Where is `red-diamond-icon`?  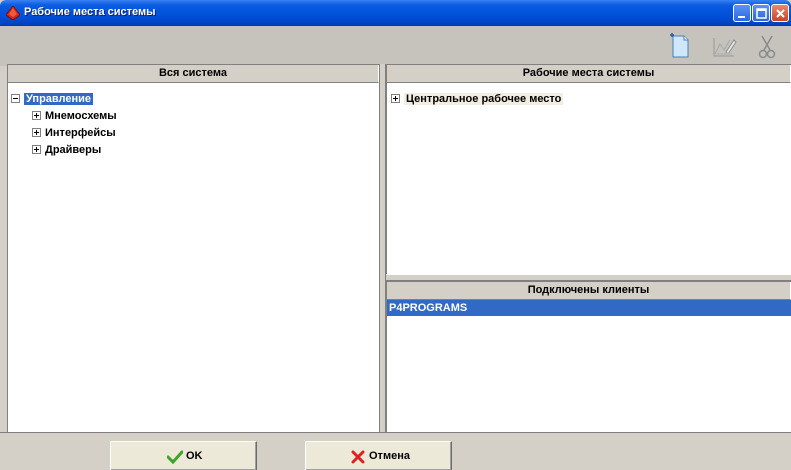
red-diamond-icon is located at coordinates (13, 13).